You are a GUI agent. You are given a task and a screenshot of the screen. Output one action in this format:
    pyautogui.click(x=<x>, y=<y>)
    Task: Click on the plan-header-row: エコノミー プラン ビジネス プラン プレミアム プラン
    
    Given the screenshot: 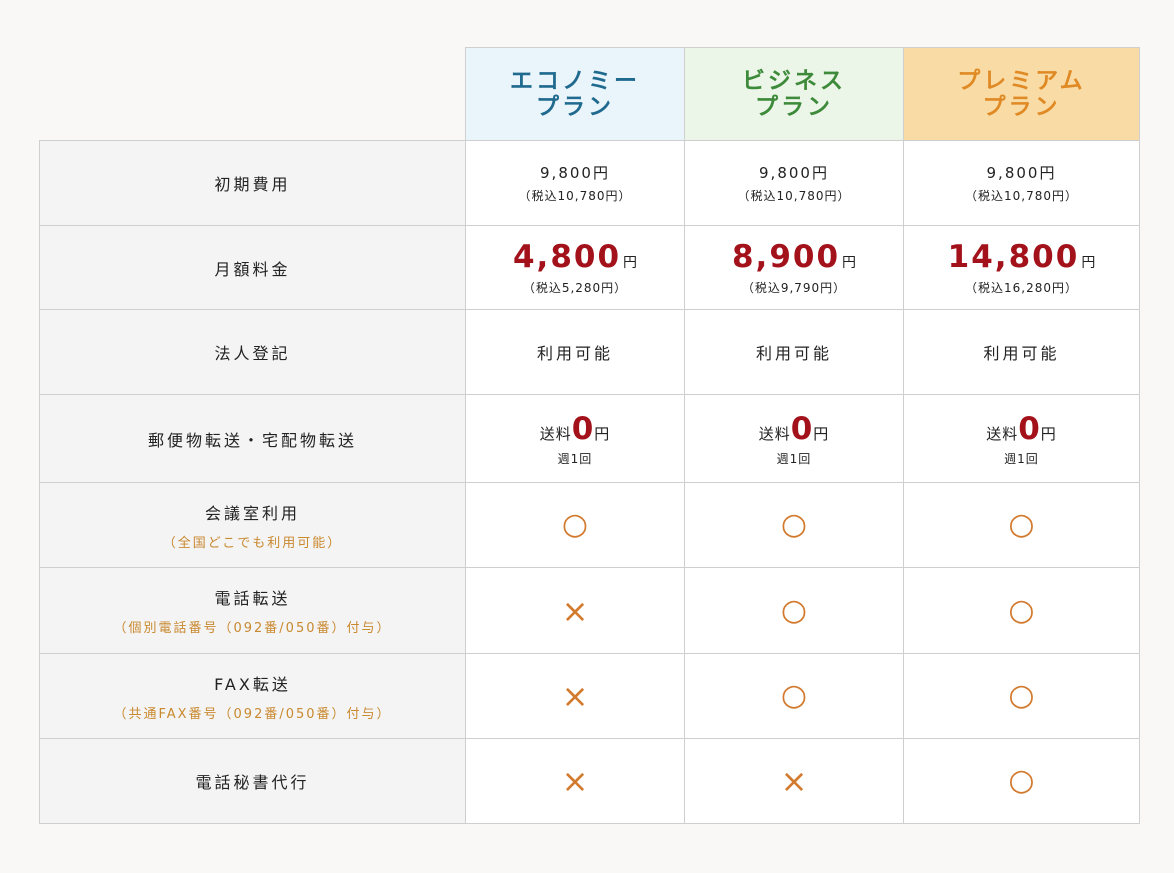 What is the action you would take?
    pyautogui.click(x=590, y=94)
    